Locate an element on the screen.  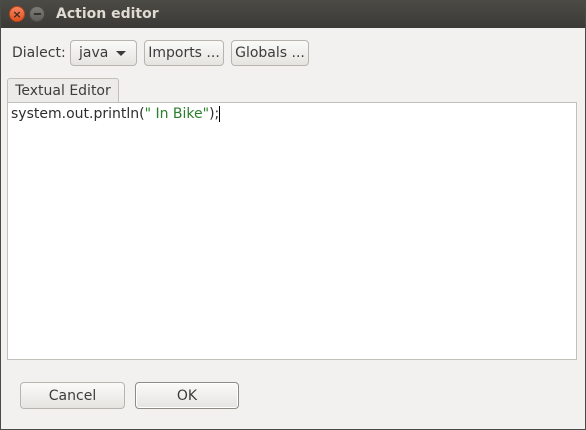
window-title: Action editor is located at coordinates (107, 14).